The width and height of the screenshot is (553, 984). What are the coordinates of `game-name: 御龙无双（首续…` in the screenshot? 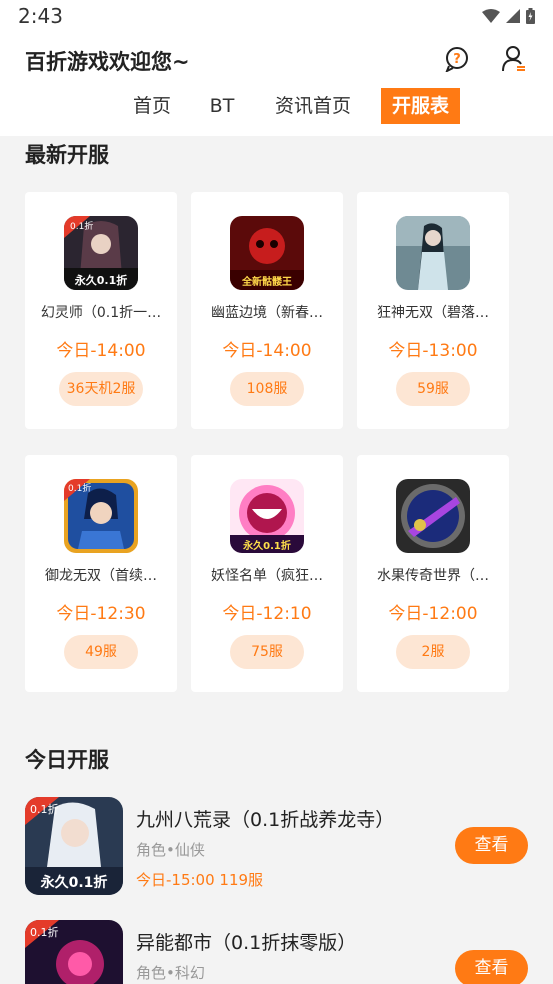 It's located at (101, 576).